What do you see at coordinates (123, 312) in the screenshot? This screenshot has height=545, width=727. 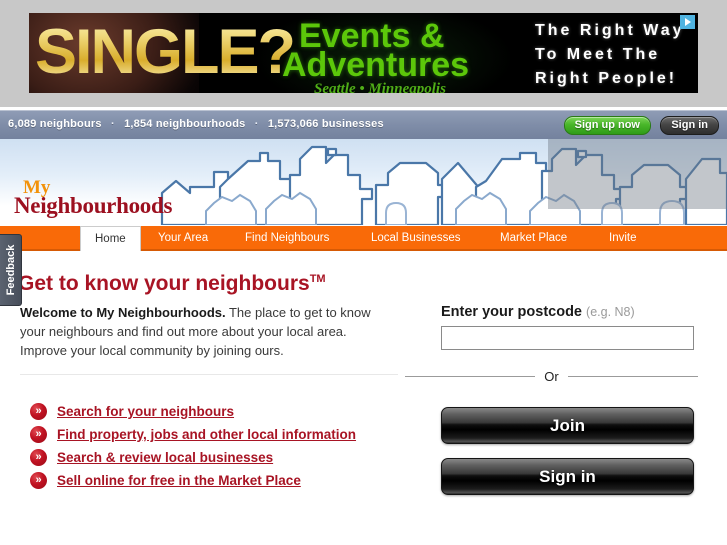 I see `welcome-lead: Welcome to My Neighbourhoods.` at bounding box center [123, 312].